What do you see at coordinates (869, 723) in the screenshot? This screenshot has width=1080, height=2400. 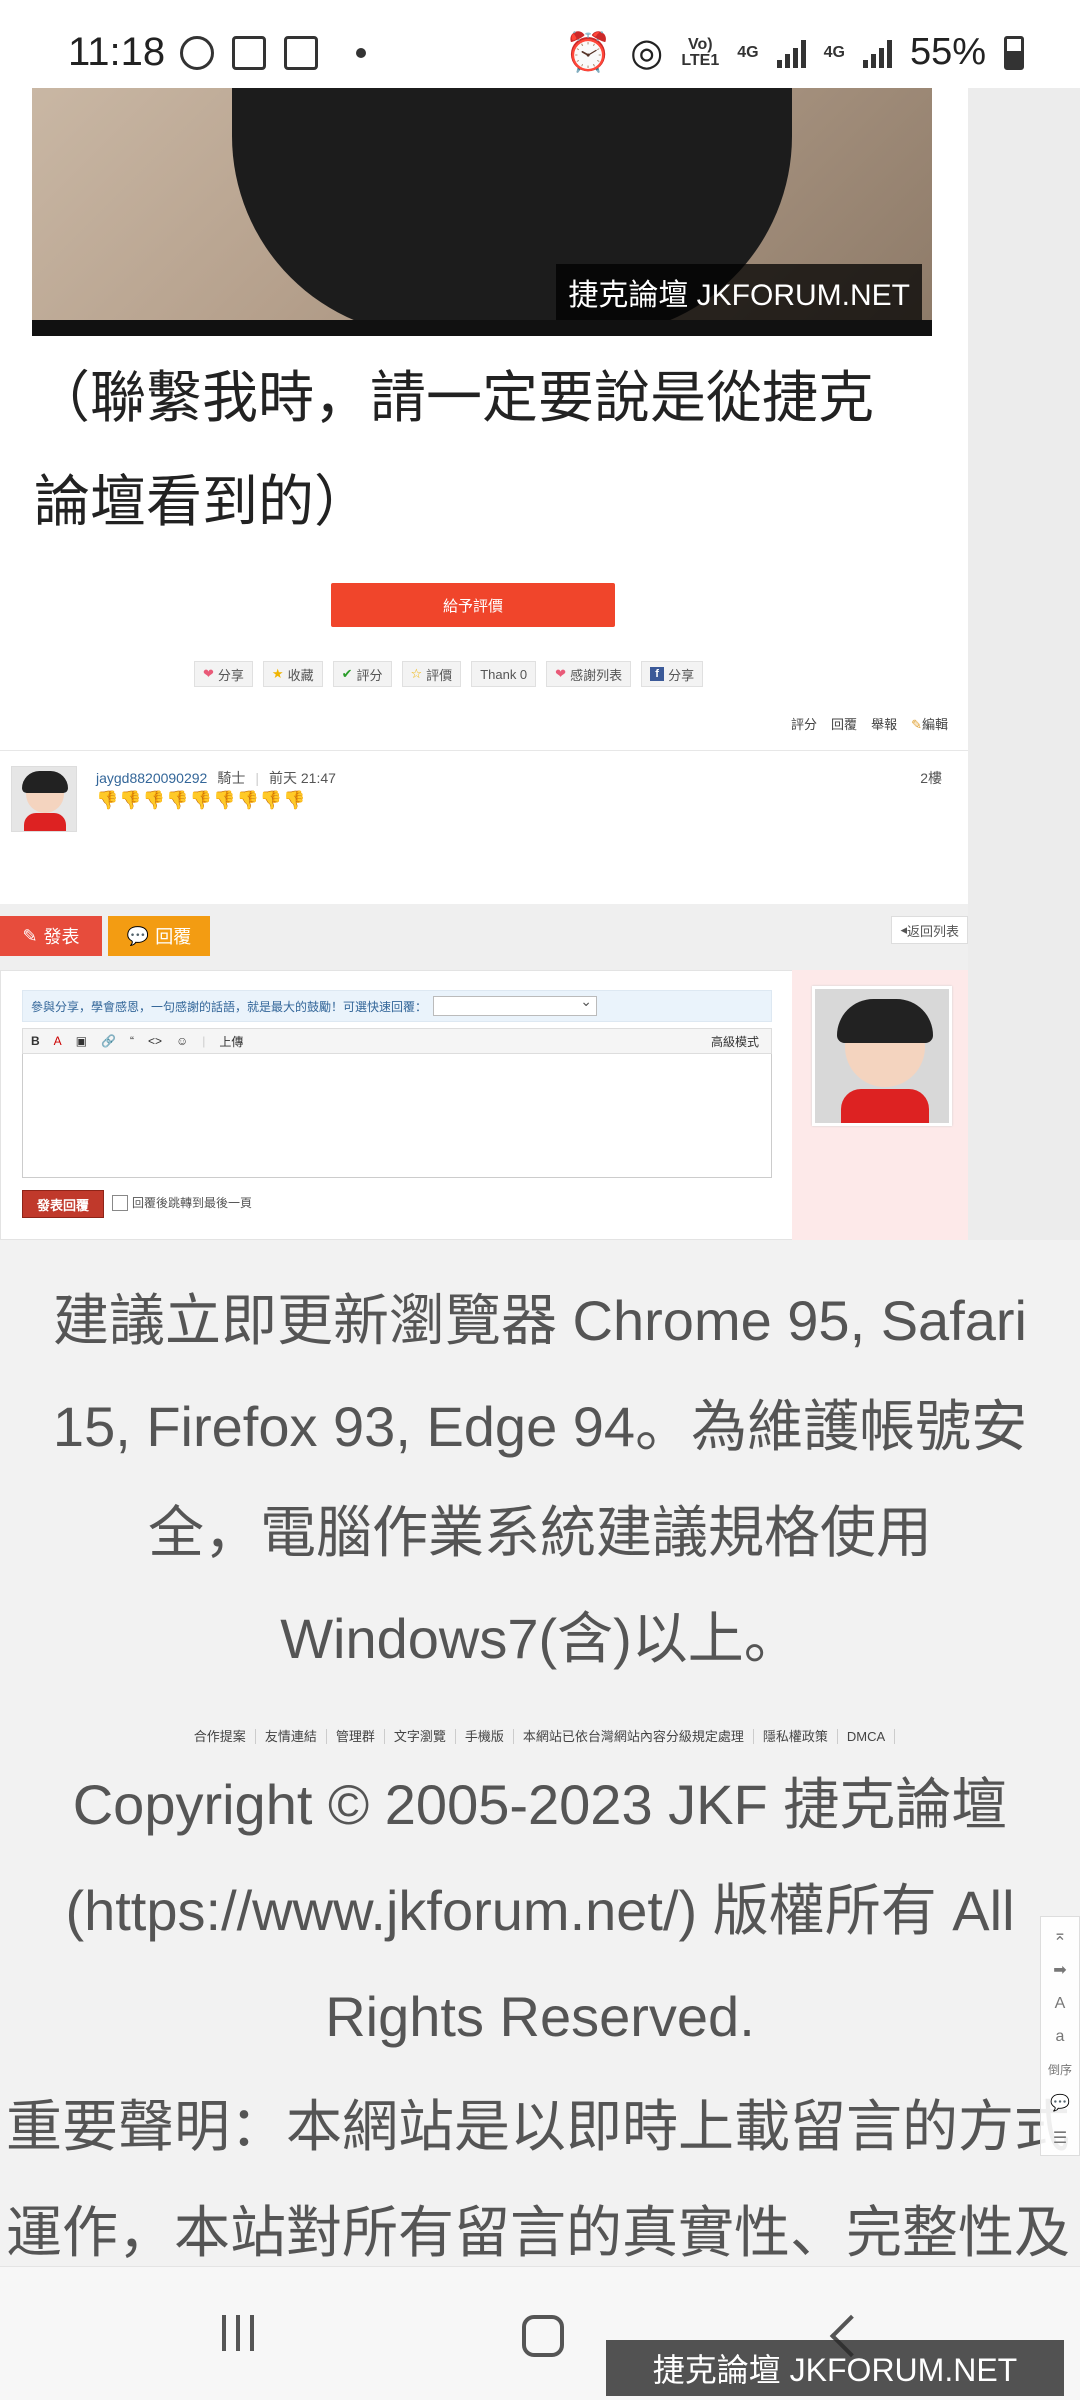 I see `post-tools: 評分 回覆 舉報 ✎編輯` at bounding box center [869, 723].